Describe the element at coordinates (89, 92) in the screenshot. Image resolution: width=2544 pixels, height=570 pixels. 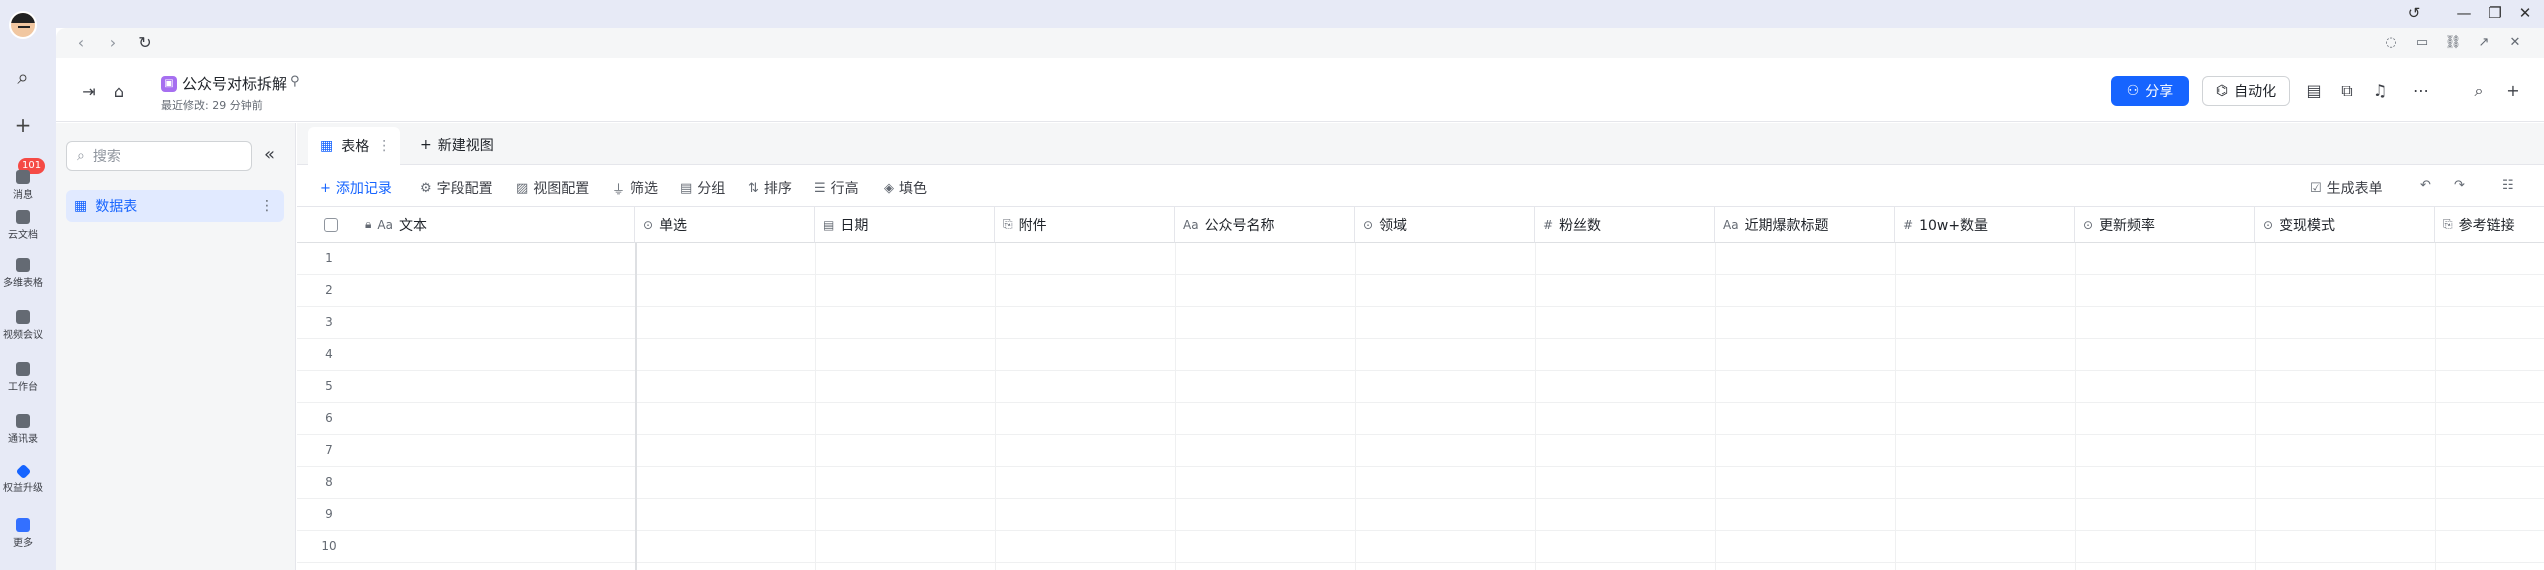
I see `toggle-sidebar-icon: ⇥` at that location.